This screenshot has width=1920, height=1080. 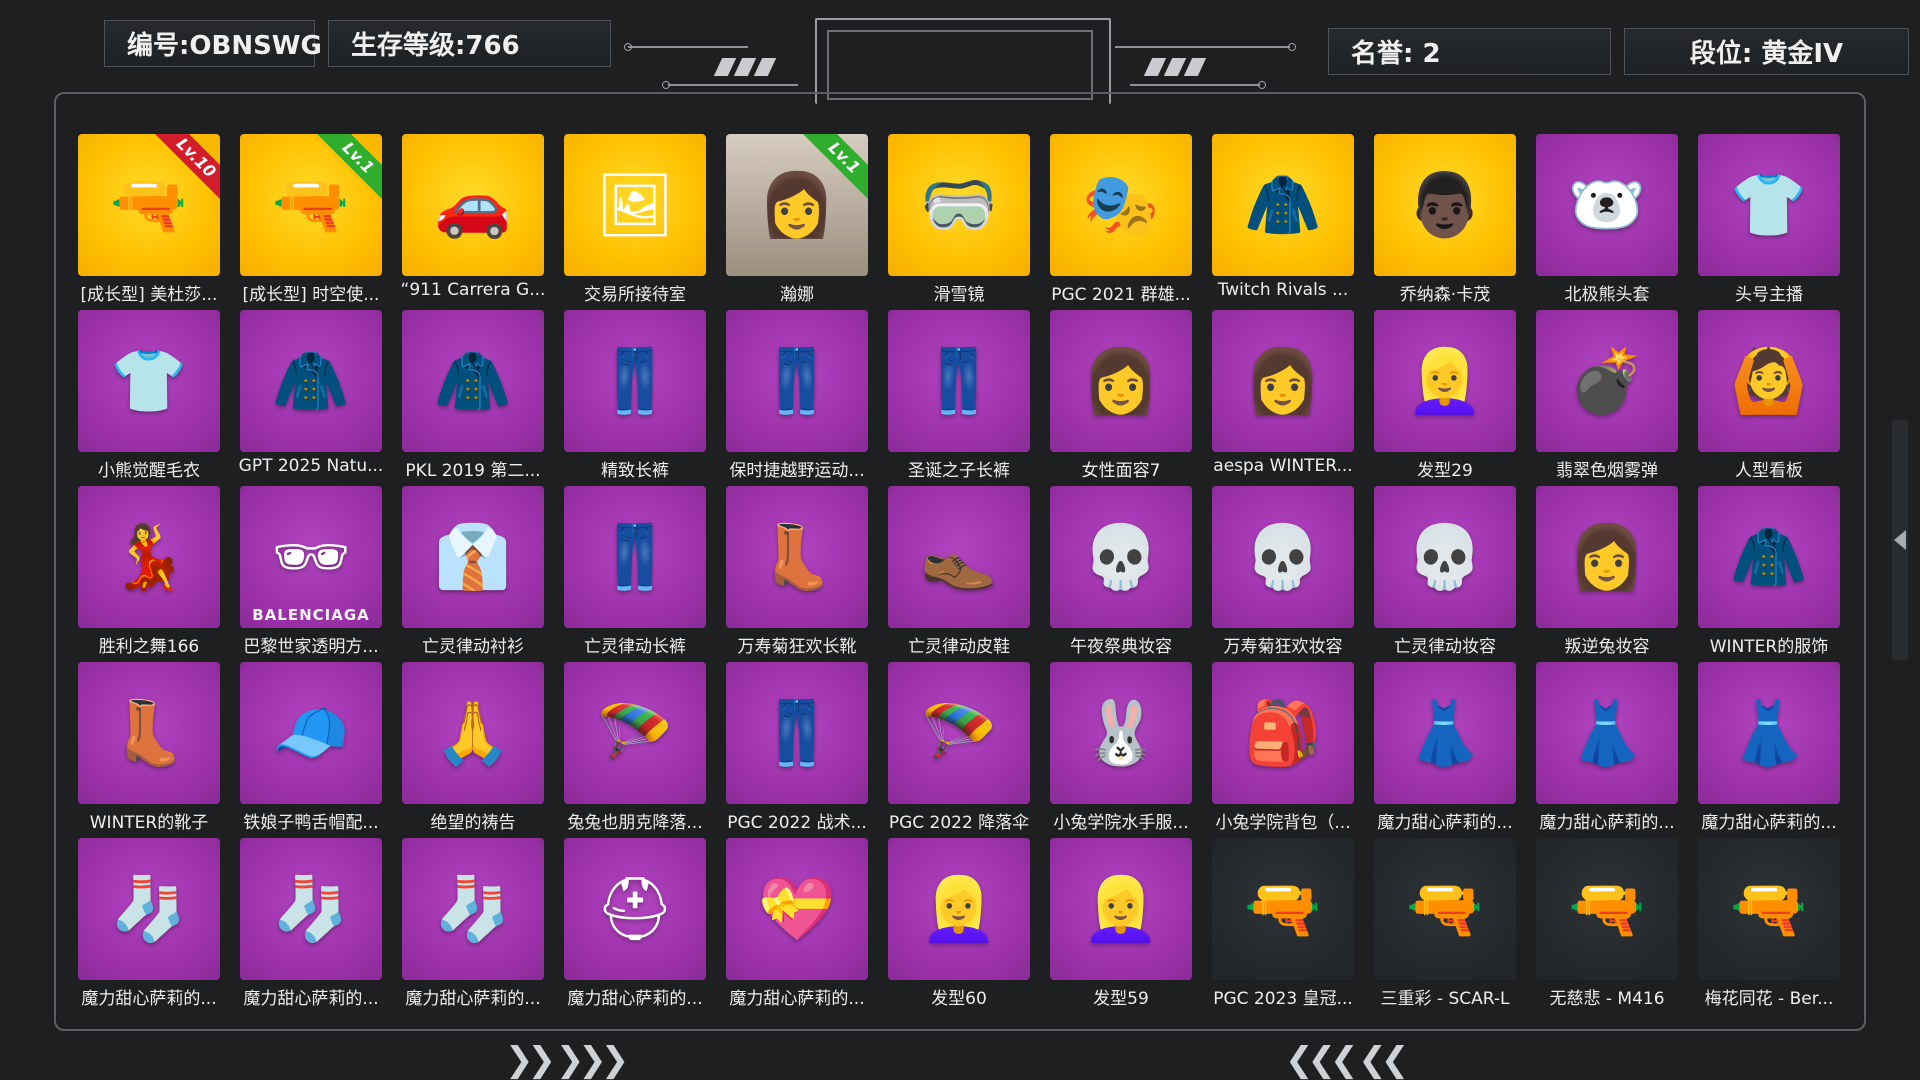 I want to click on item-thumbnail: 🙏, so click(x=473, y=733).